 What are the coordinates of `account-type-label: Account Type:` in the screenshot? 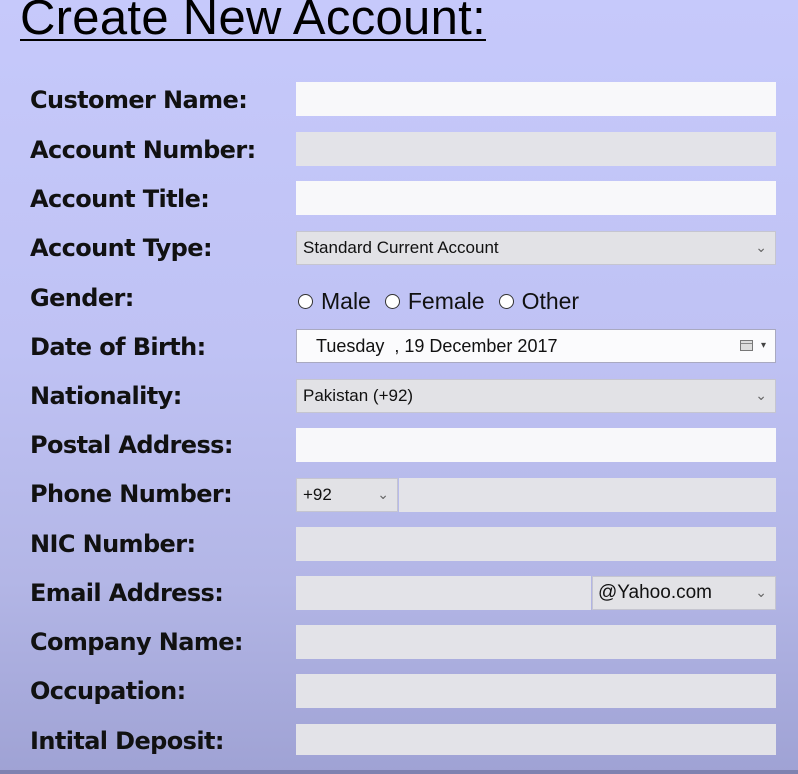 It's located at (121, 248).